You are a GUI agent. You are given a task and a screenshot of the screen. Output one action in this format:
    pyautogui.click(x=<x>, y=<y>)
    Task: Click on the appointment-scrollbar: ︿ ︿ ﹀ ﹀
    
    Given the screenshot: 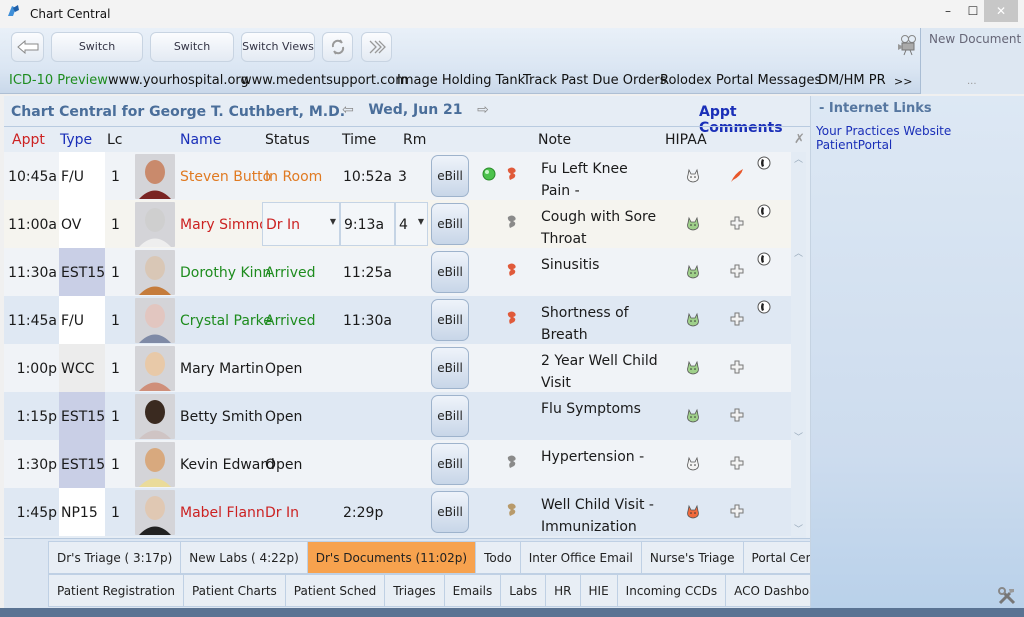 What is the action you would take?
    pyautogui.click(x=798, y=345)
    